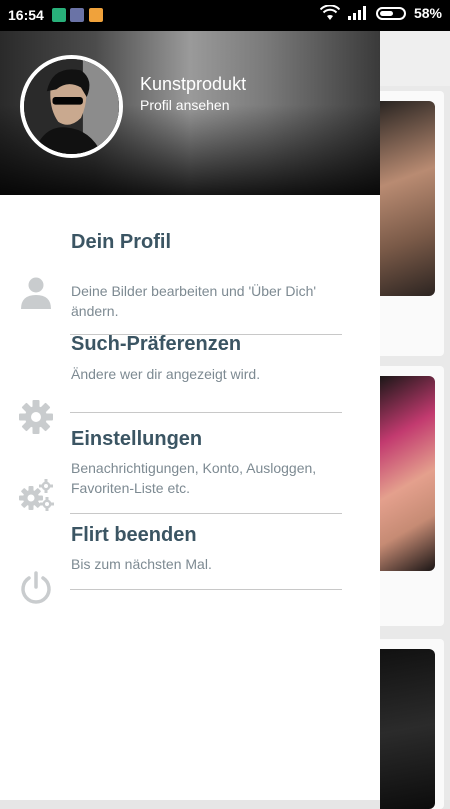 This screenshot has width=450, height=809. I want to click on gear-icon, so click(36, 417).